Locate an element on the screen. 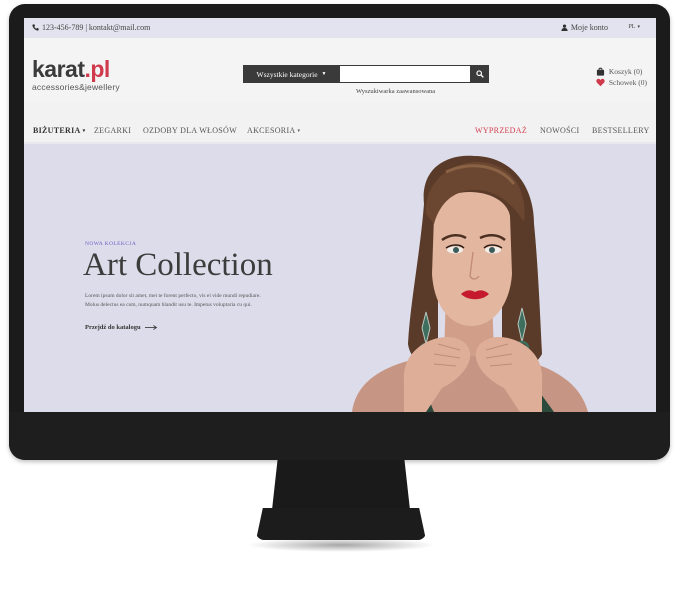 This screenshot has height=597, width=691. account-label: Moje konto is located at coordinates (589, 27).